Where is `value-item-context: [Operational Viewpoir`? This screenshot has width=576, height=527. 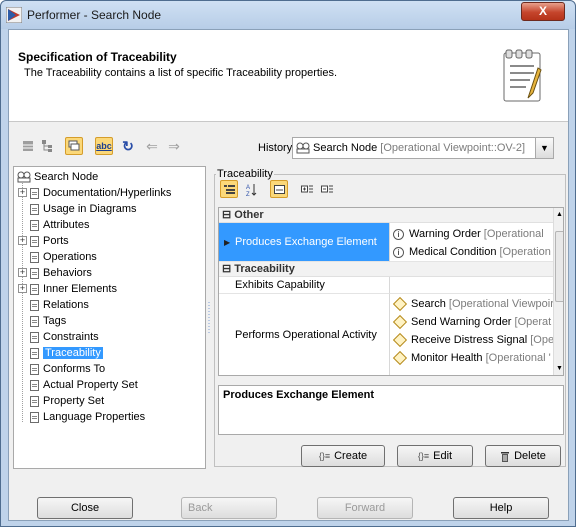 value-item-context: [Operational Viewpoir is located at coordinates (500, 304).